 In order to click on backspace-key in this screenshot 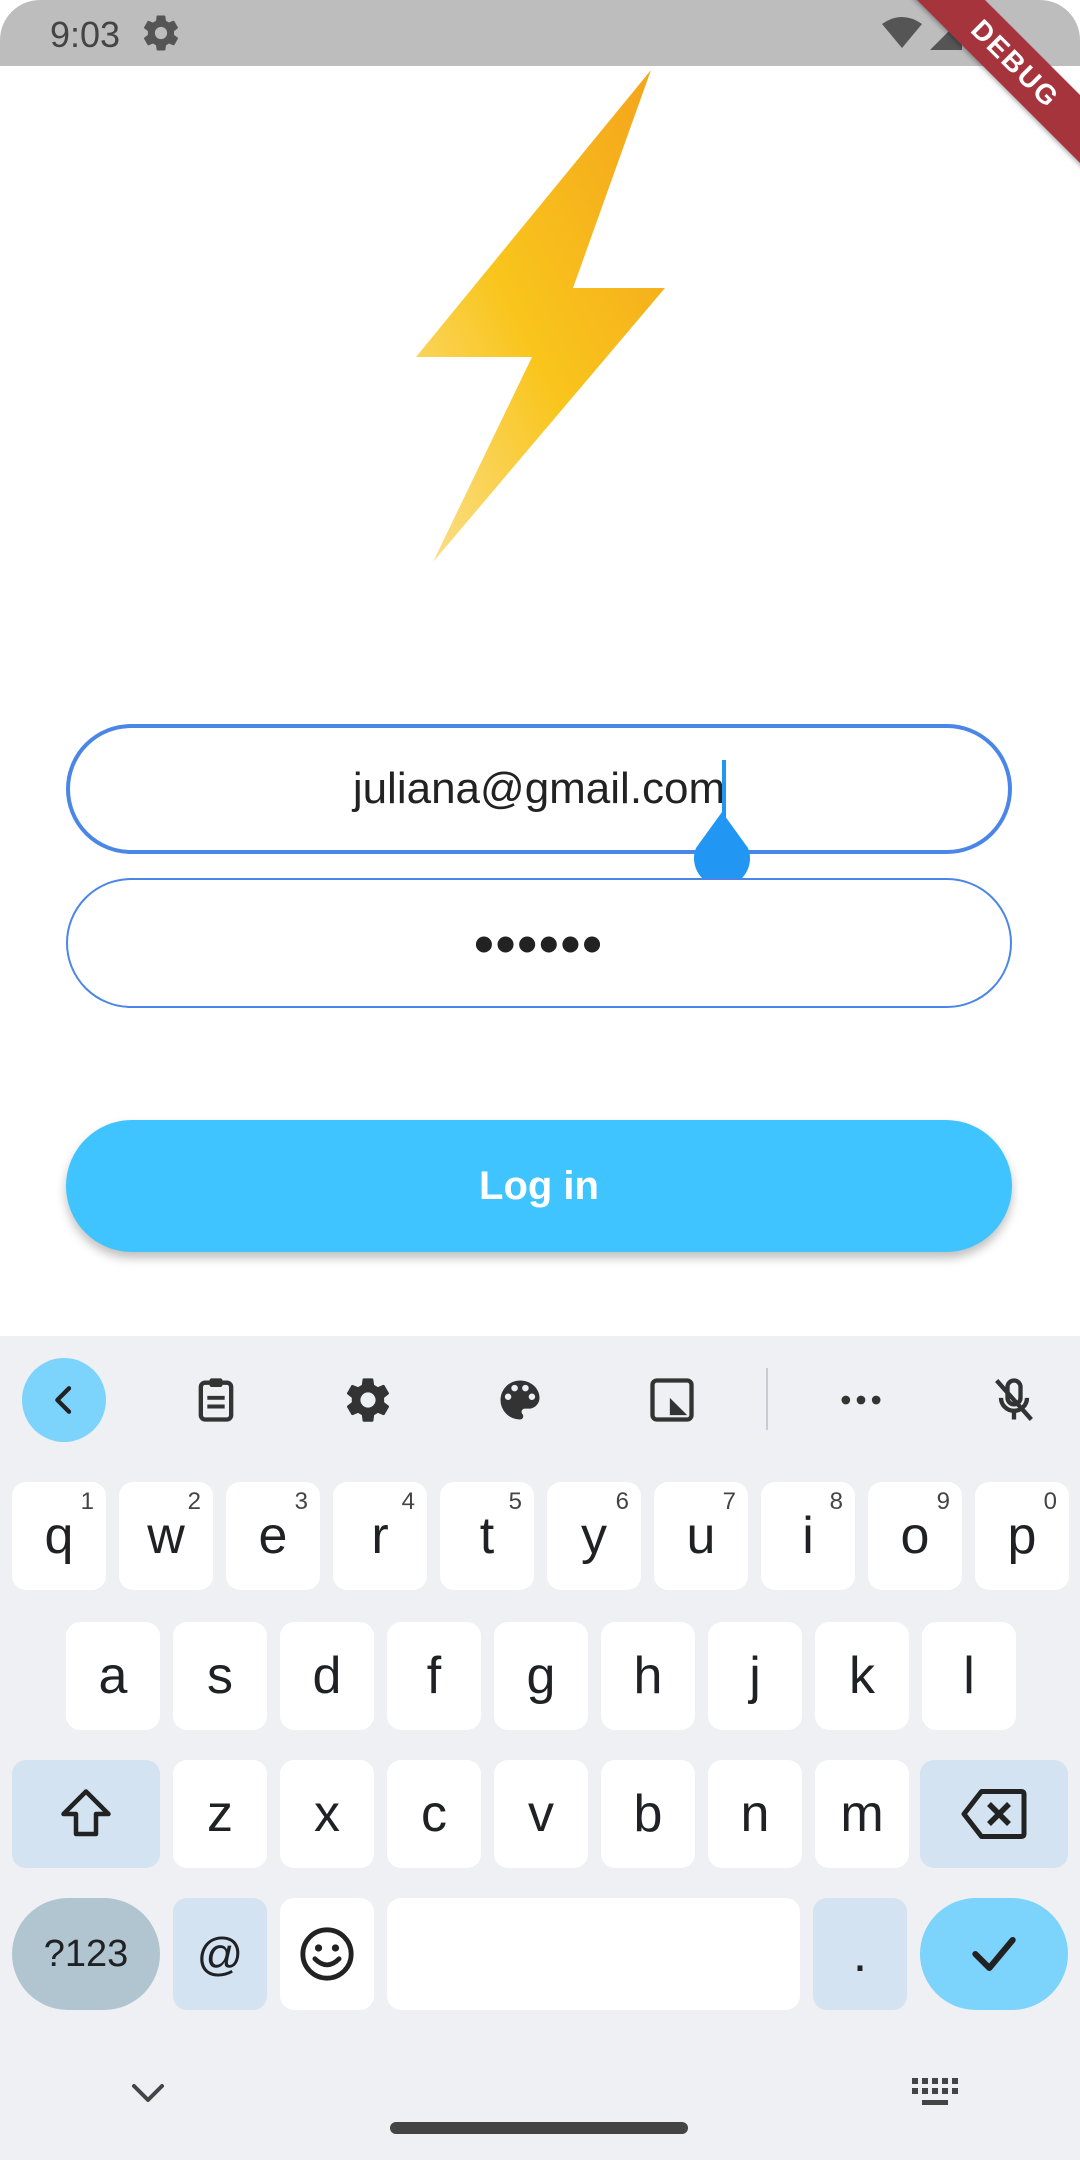, I will do `click(994, 1814)`.